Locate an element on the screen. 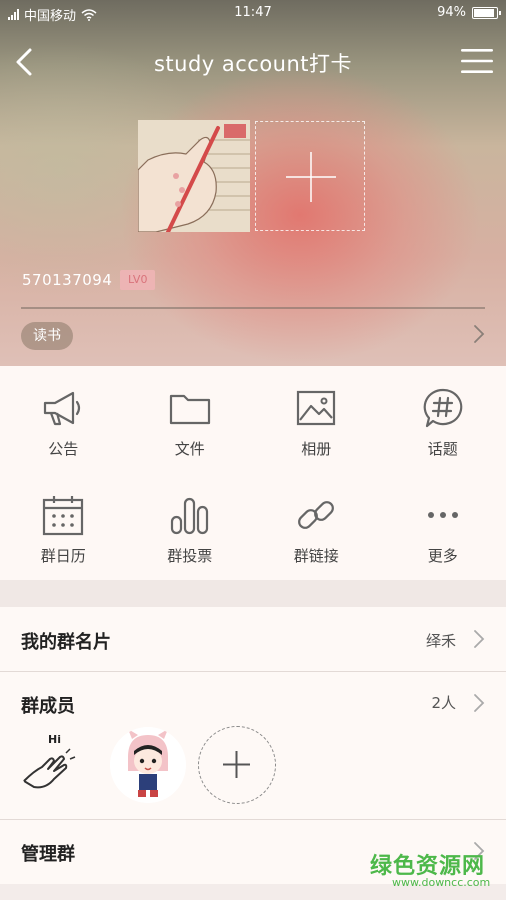 The image size is (506, 900). pencil-hand-illustration is located at coordinates (194, 176).